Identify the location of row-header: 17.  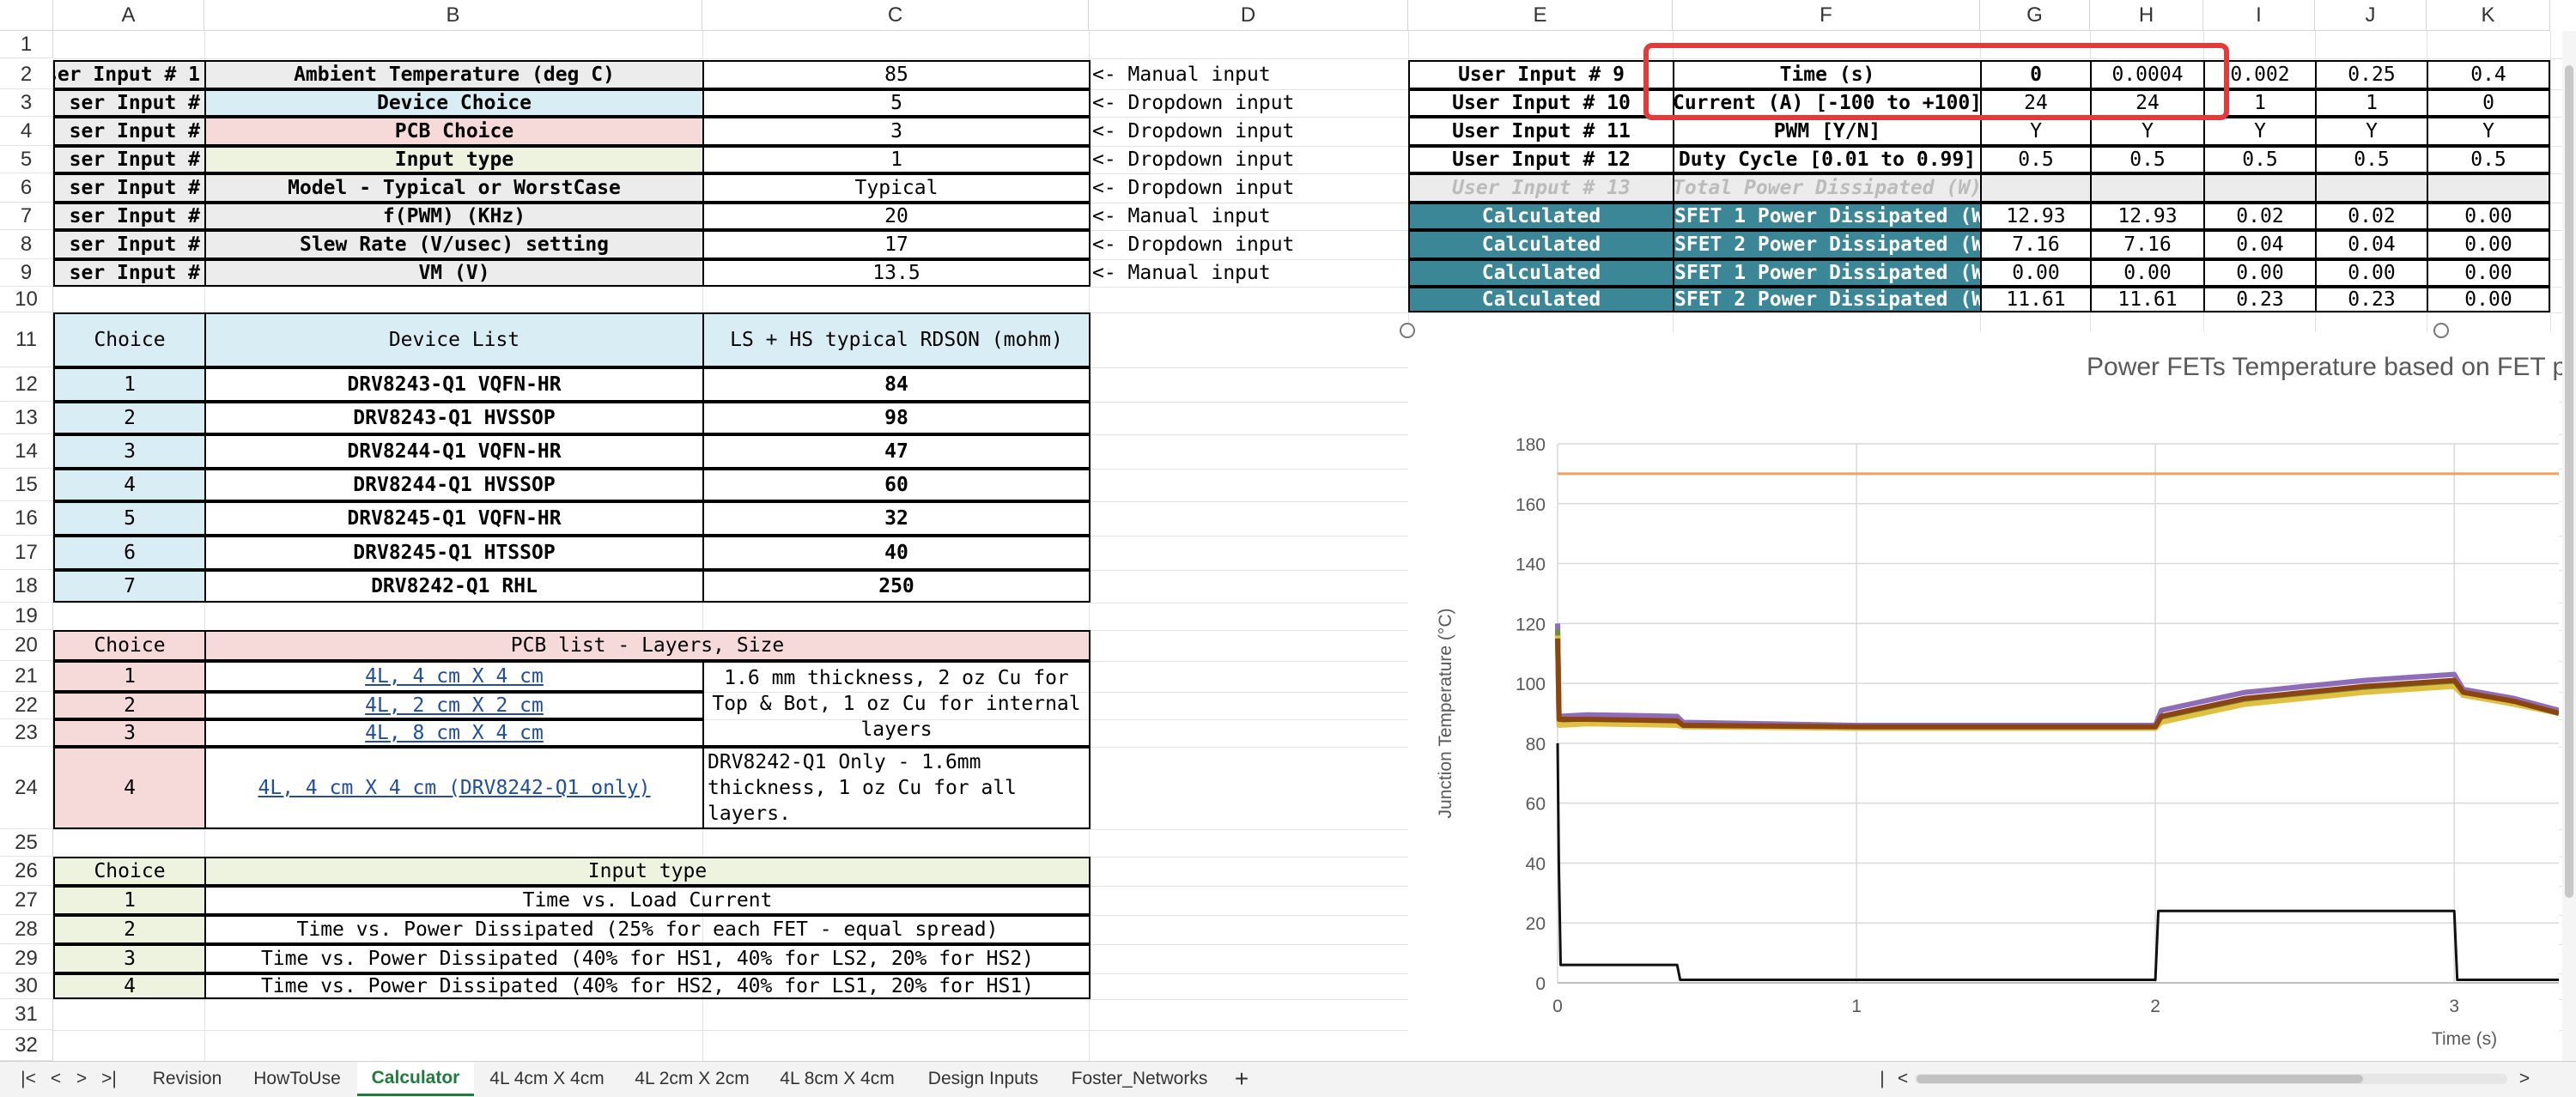
(27, 553).